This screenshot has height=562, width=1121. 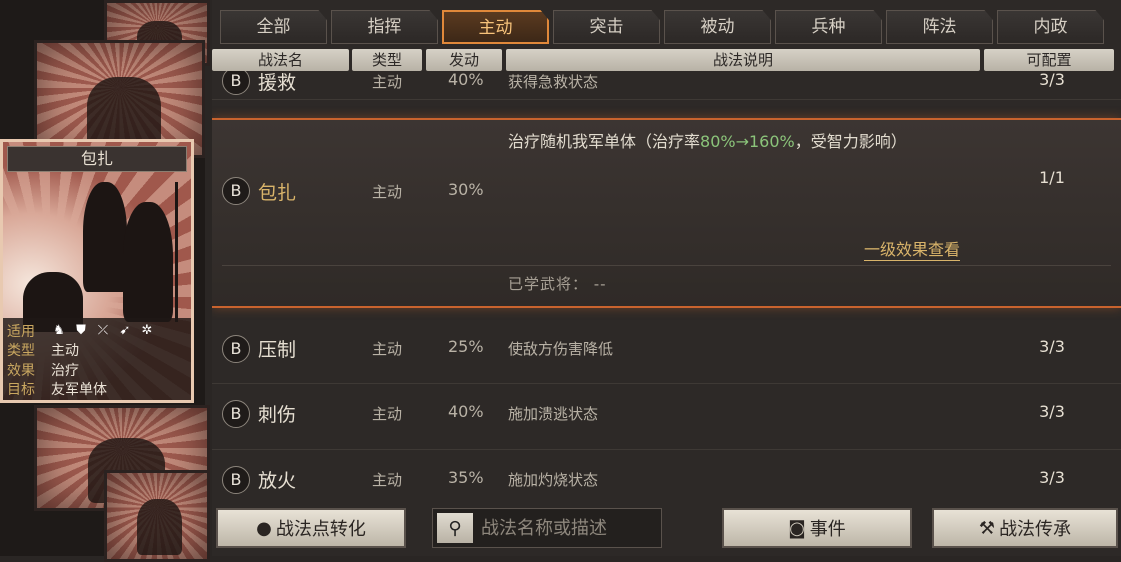 I want to click on search-box: ⚲, so click(x=547, y=528).